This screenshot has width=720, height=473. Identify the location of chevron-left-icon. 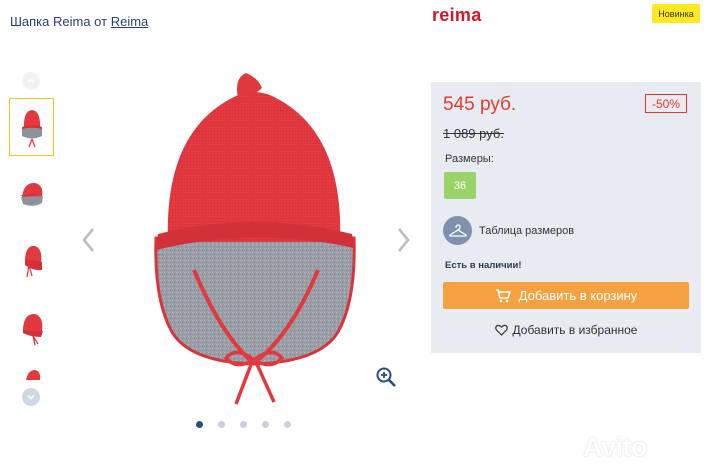
(88, 240).